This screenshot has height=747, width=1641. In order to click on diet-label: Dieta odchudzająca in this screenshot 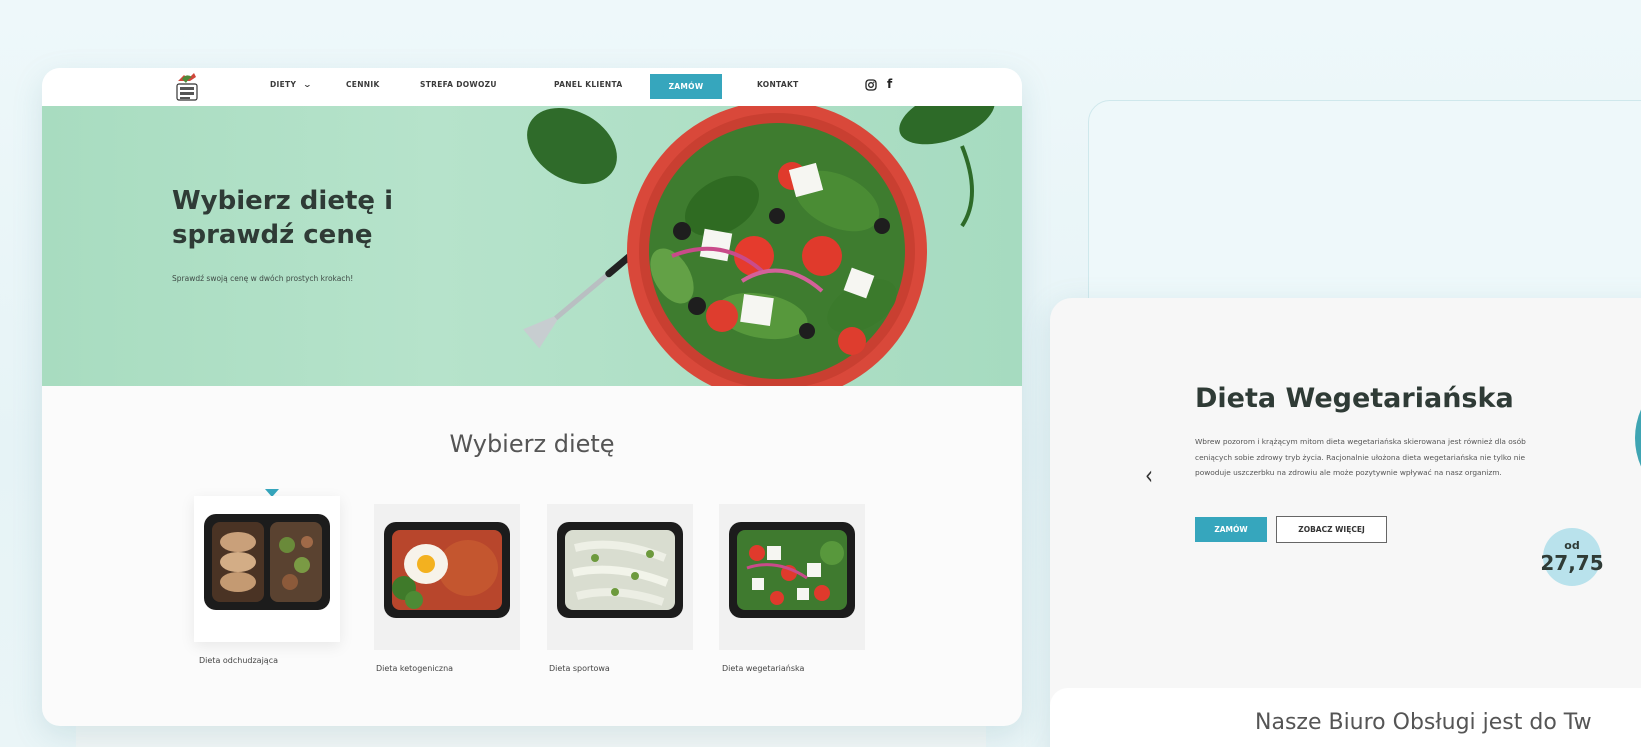, I will do `click(238, 660)`.